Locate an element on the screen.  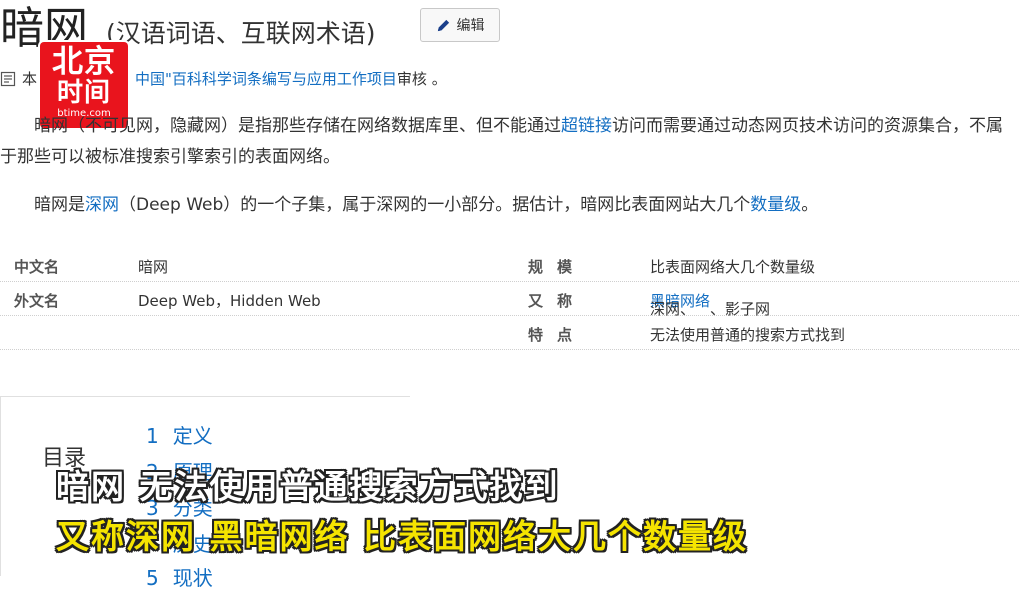
edit-button: 编辑 is located at coordinates (460, 25).